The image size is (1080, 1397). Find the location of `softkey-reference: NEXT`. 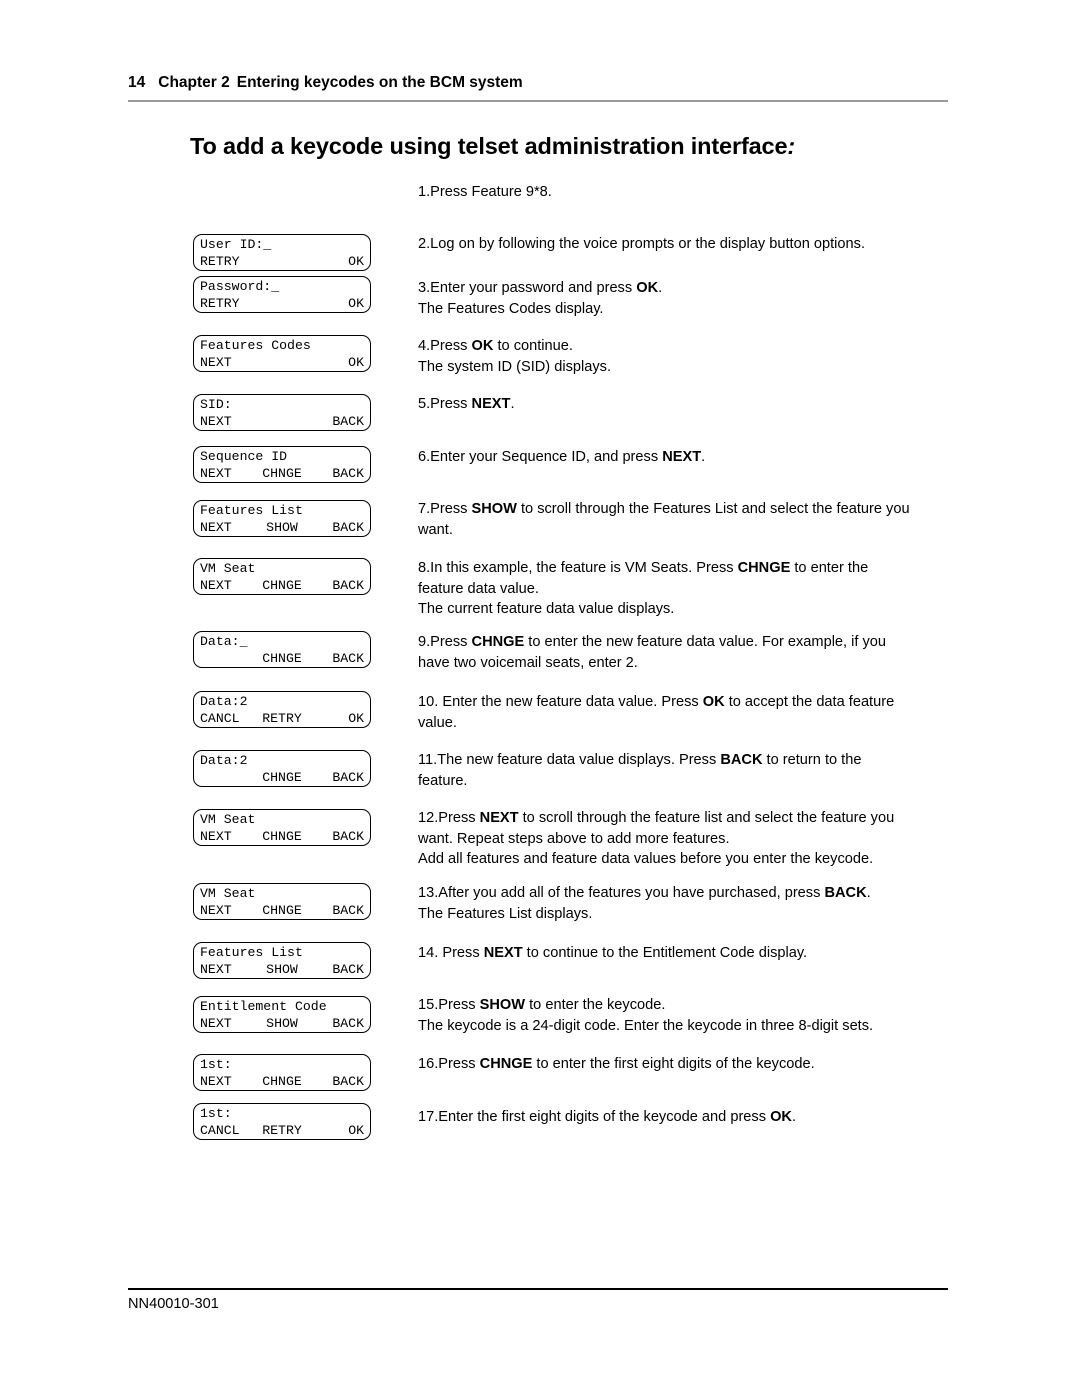

softkey-reference: NEXT is located at coordinates (499, 818).